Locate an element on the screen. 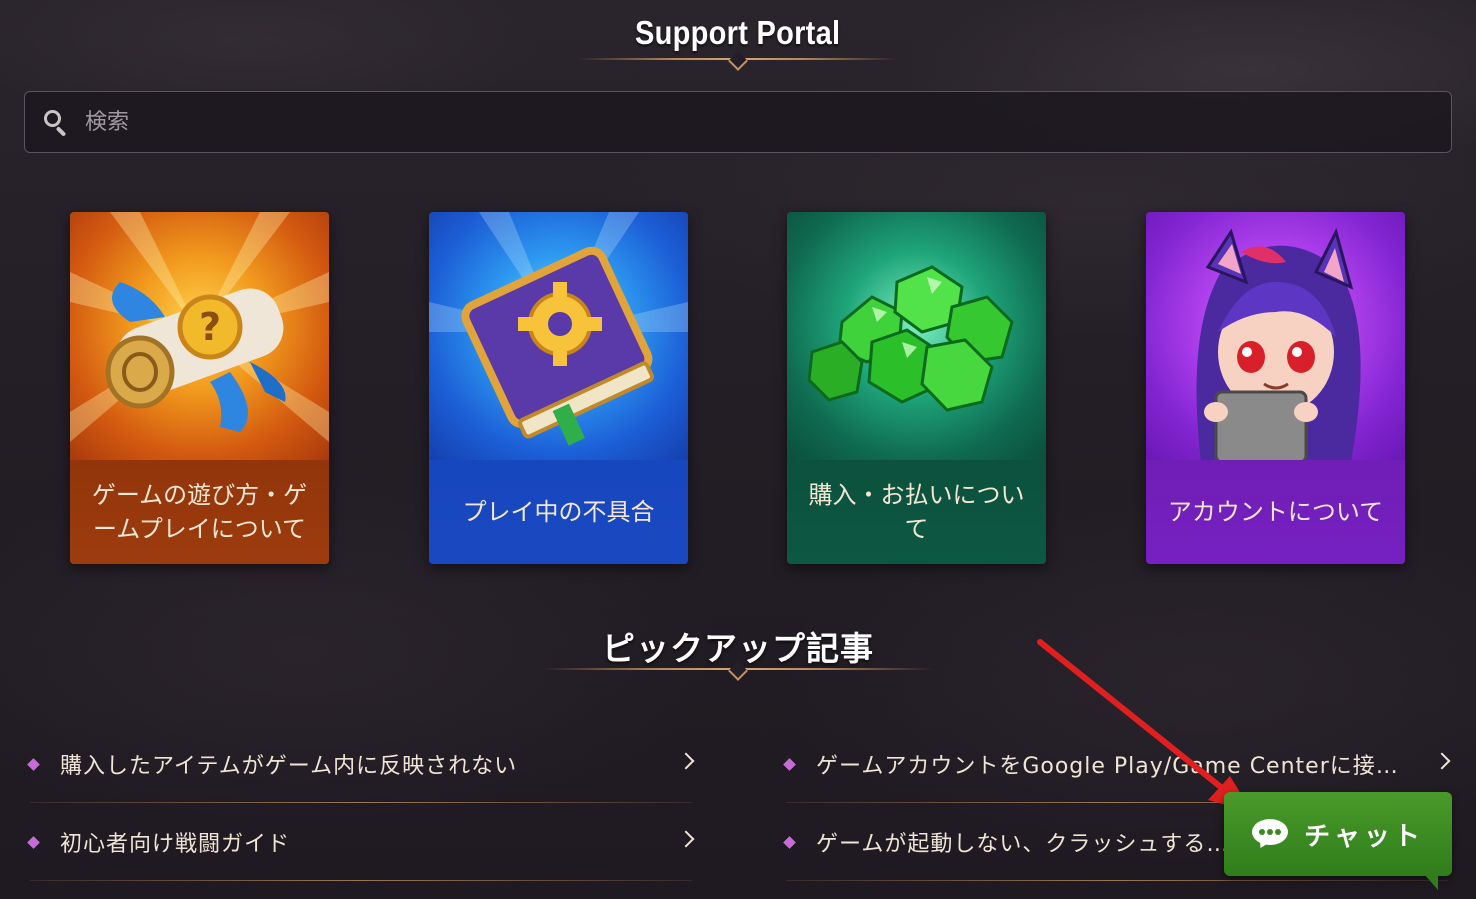  category-label: アカウントについて is located at coordinates (1275, 512).